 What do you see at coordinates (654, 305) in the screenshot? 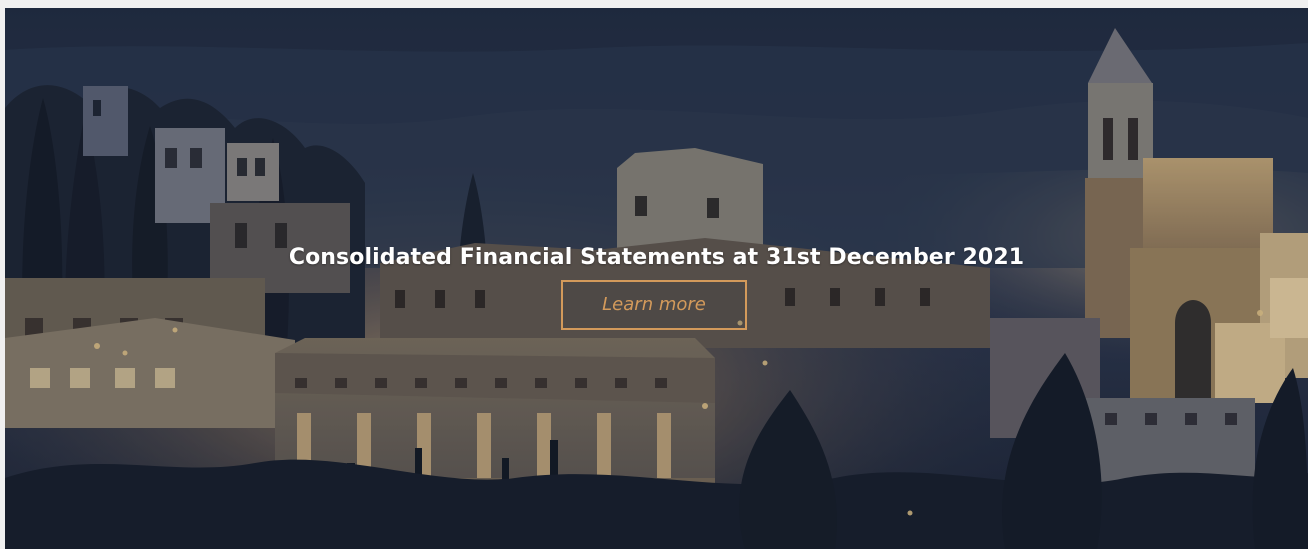
I see `learn-more-button: Learn more` at bounding box center [654, 305].